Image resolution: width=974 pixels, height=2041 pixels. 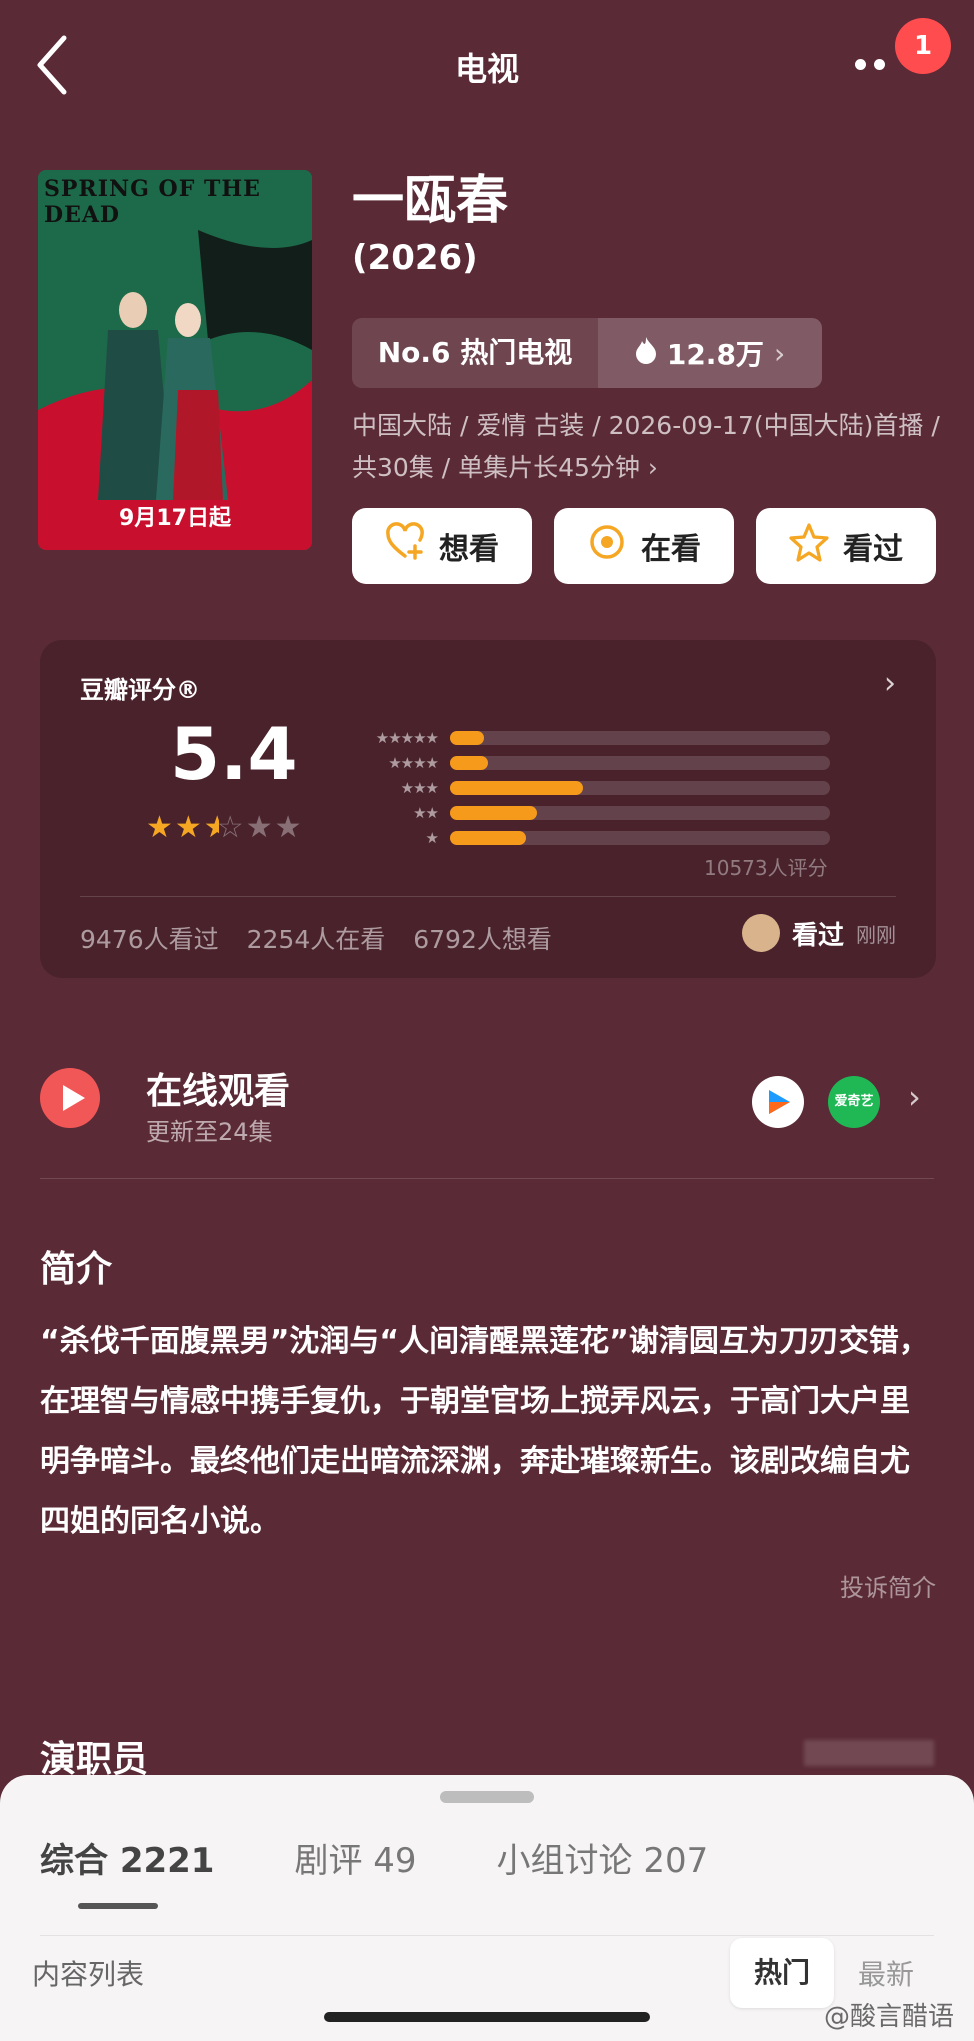 What do you see at coordinates (607, 546) in the screenshot?
I see `target-icon` at bounding box center [607, 546].